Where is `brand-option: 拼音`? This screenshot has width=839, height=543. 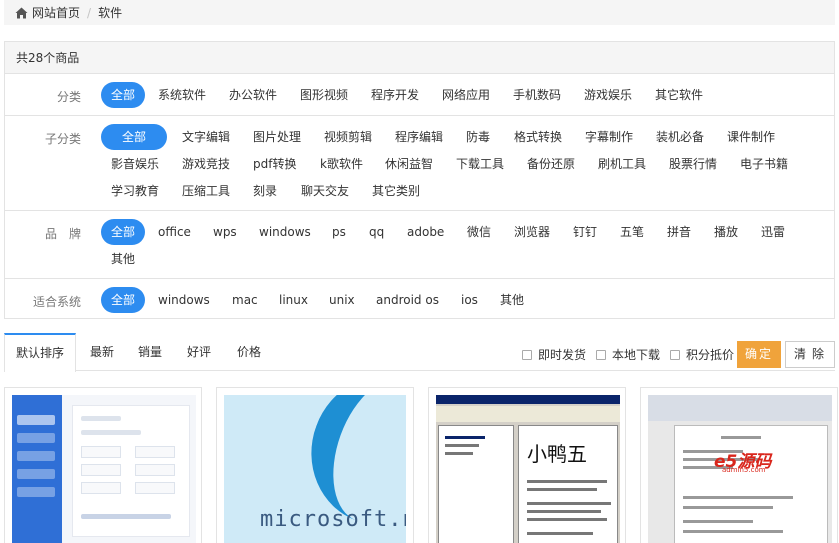
brand-option: 拼音 is located at coordinates (679, 232).